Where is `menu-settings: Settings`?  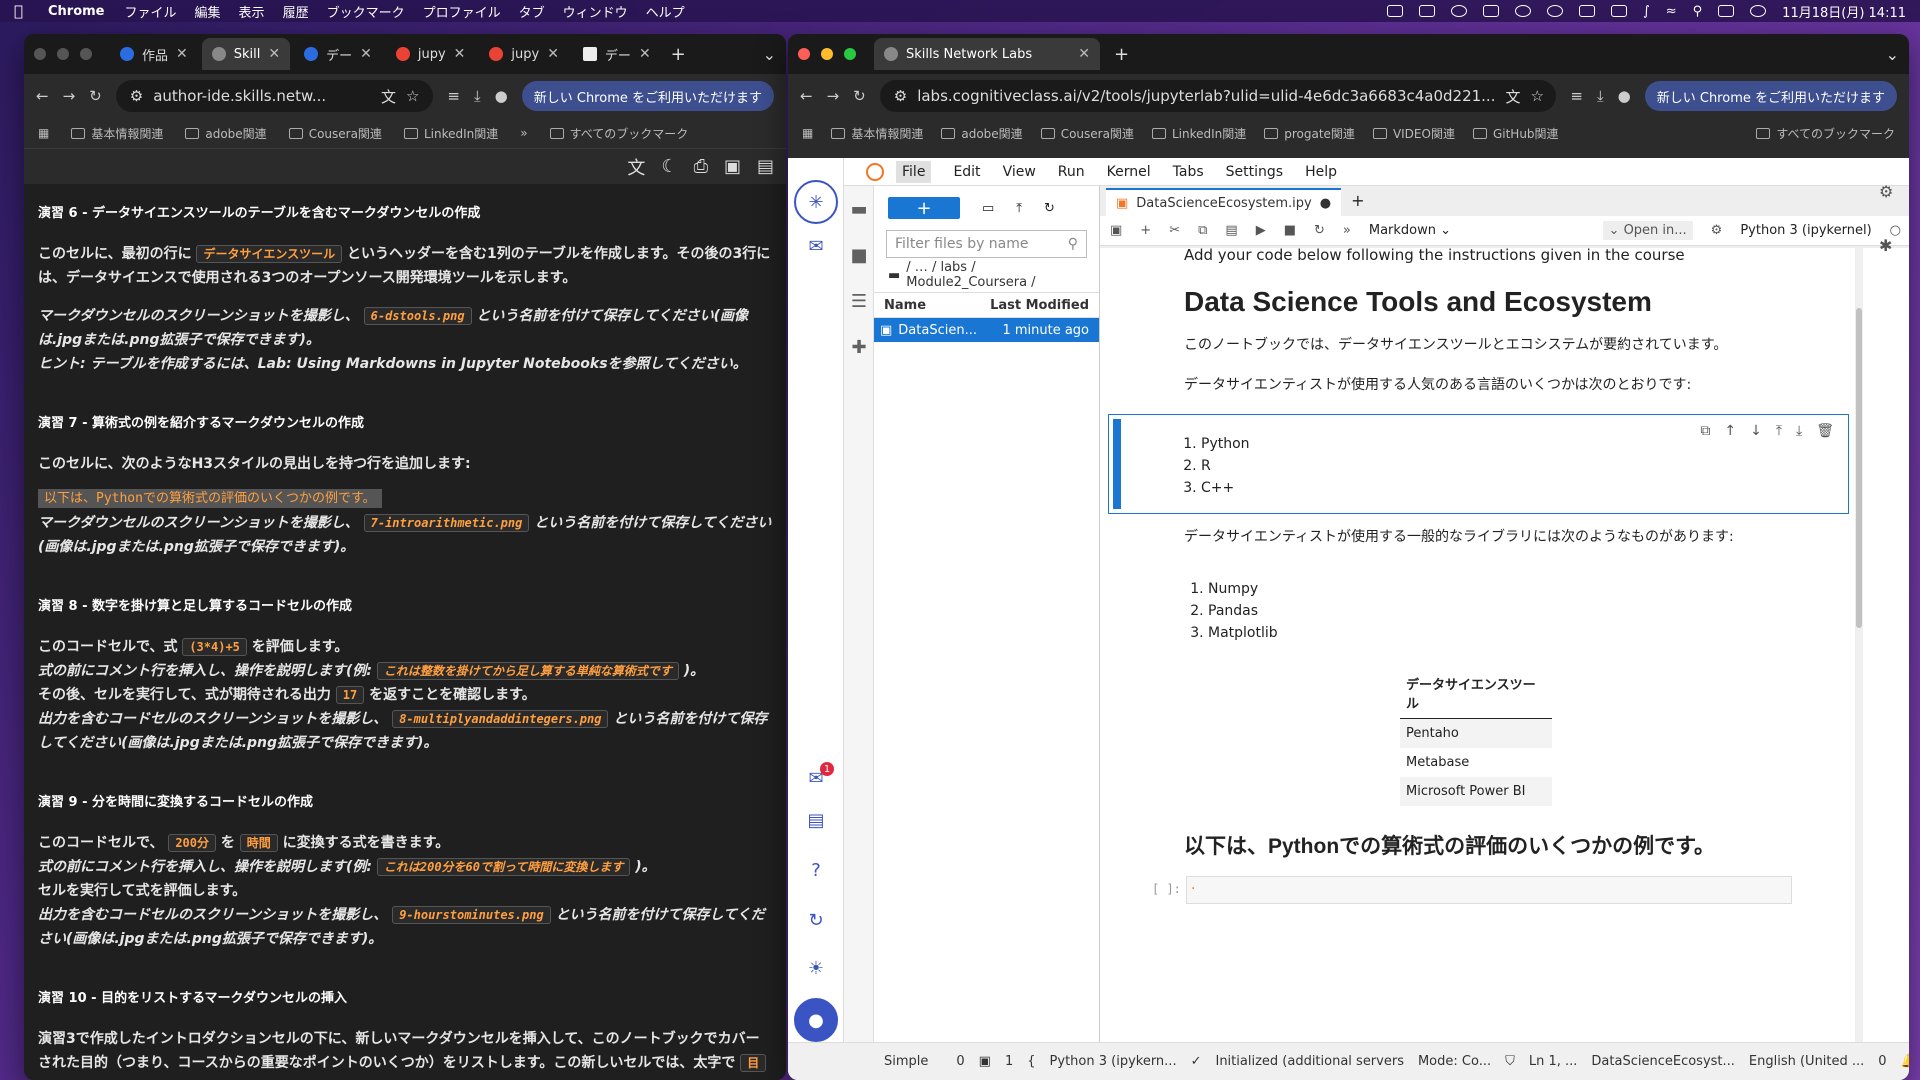
menu-settings: Settings is located at coordinates (1254, 172).